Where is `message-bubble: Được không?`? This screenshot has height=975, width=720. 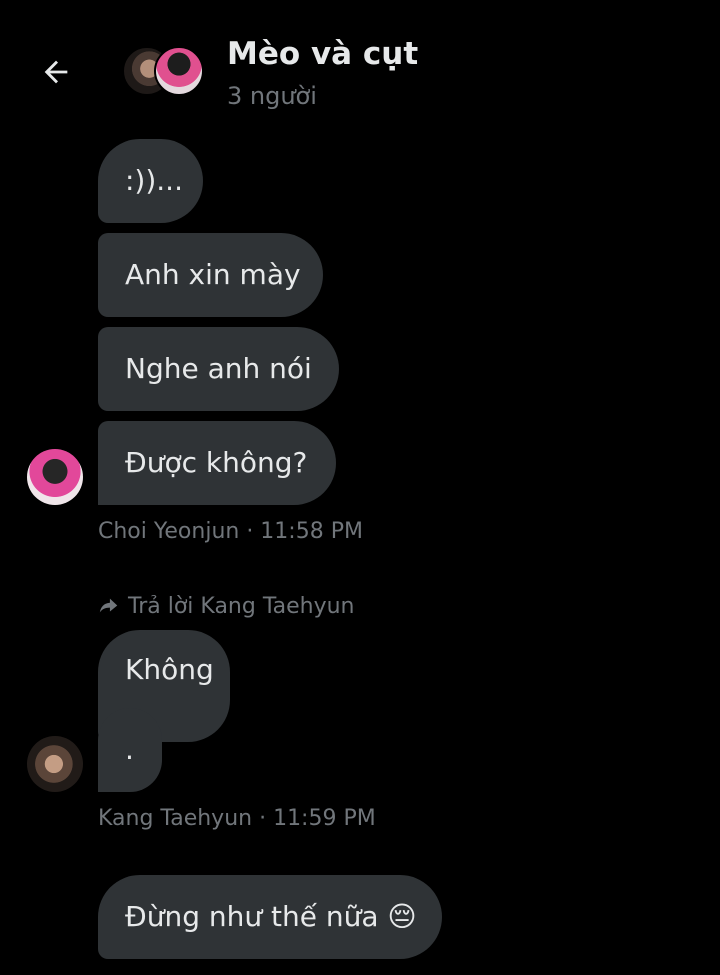 message-bubble: Được không? is located at coordinates (217, 463).